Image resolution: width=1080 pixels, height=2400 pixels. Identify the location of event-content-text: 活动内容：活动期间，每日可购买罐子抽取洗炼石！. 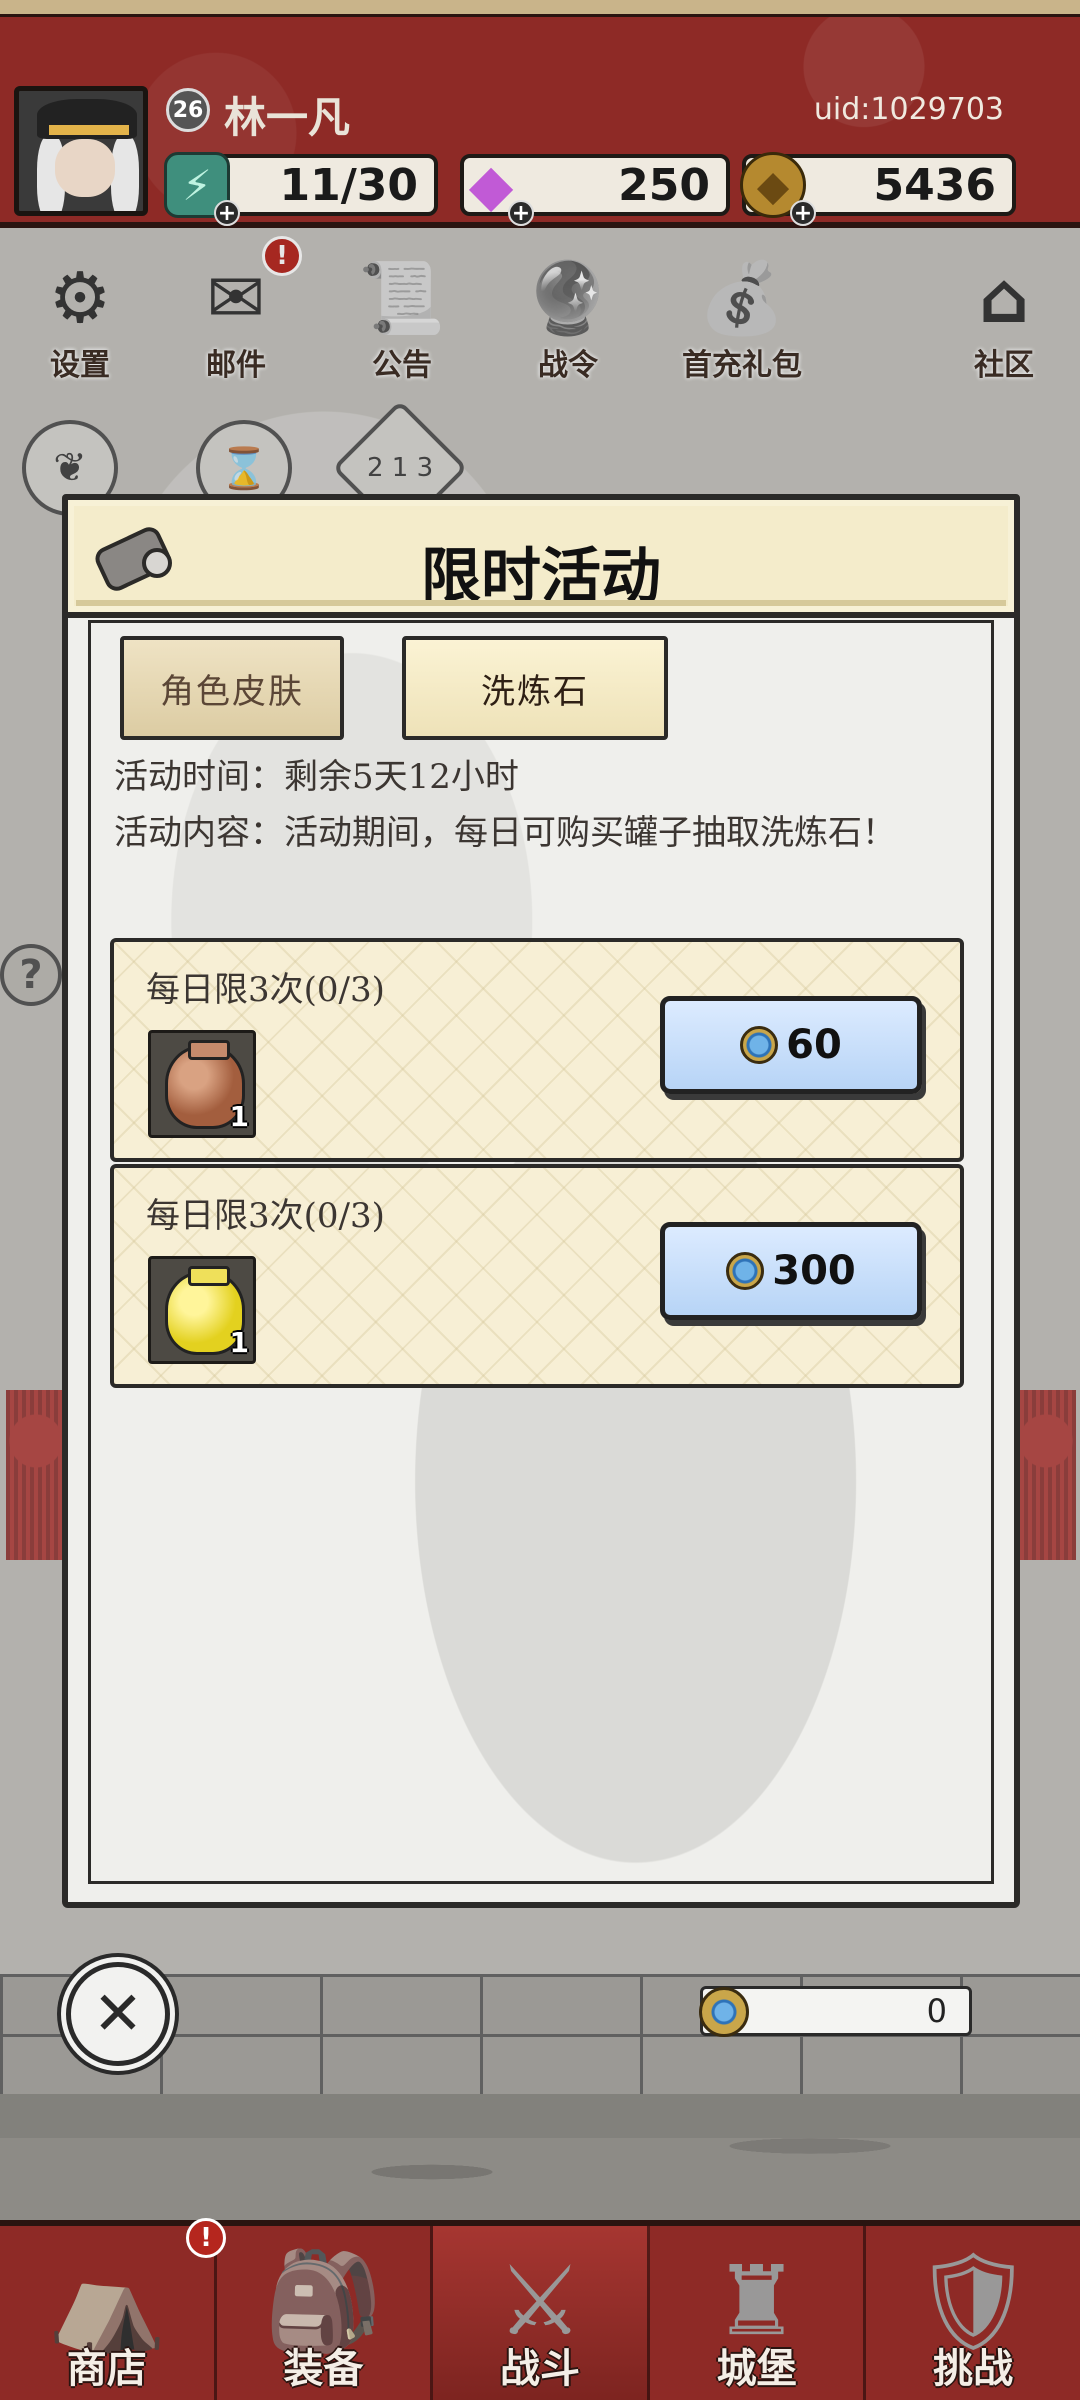
(505, 833).